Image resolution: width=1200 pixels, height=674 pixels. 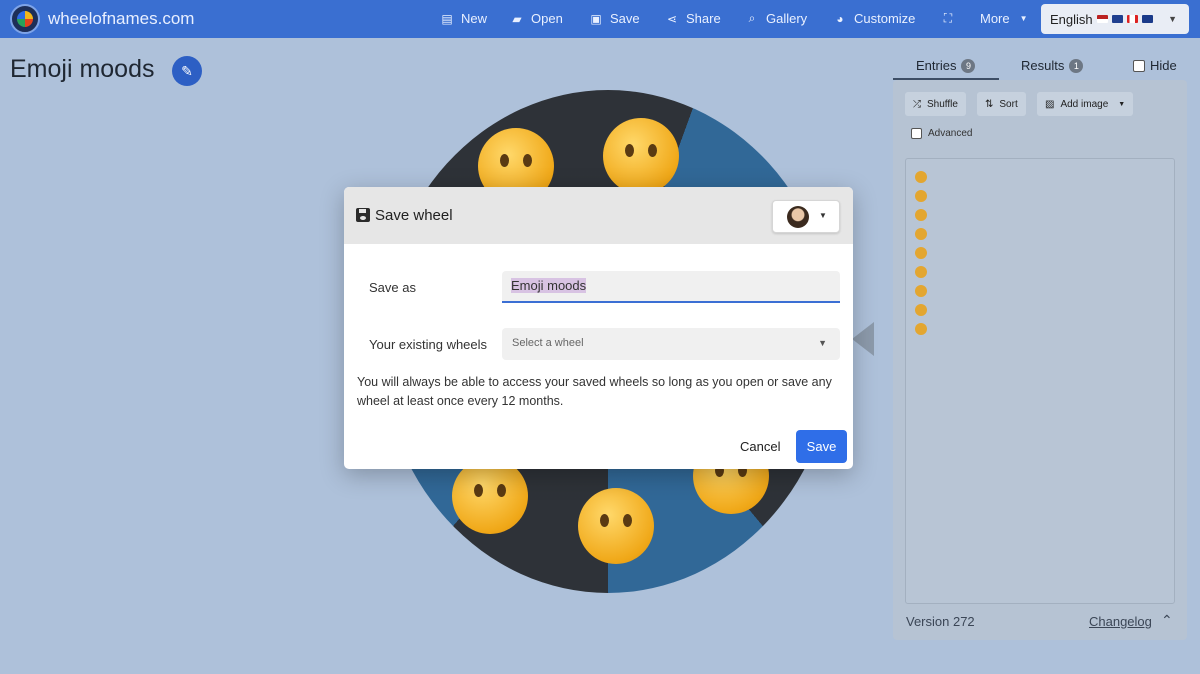 What do you see at coordinates (1040, 381) in the screenshot?
I see `entries-textarea` at bounding box center [1040, 381].